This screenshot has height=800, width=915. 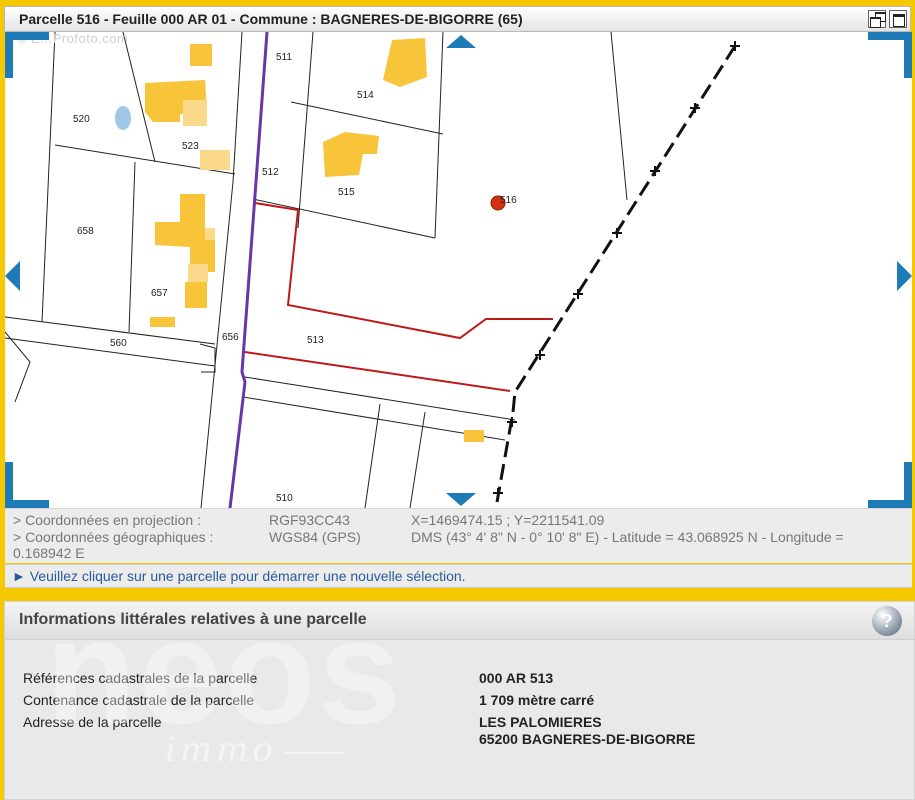 I want to click on parcel-label-560: 560, so click(x=118, y=343).